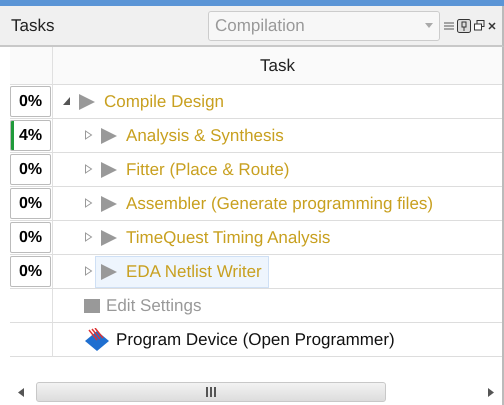 The height and width of the screenshot is (405, 504). Describe the element at coordinates (324, 25) in the screenshot. I see `flow-dropdown: Compilation` at that location.